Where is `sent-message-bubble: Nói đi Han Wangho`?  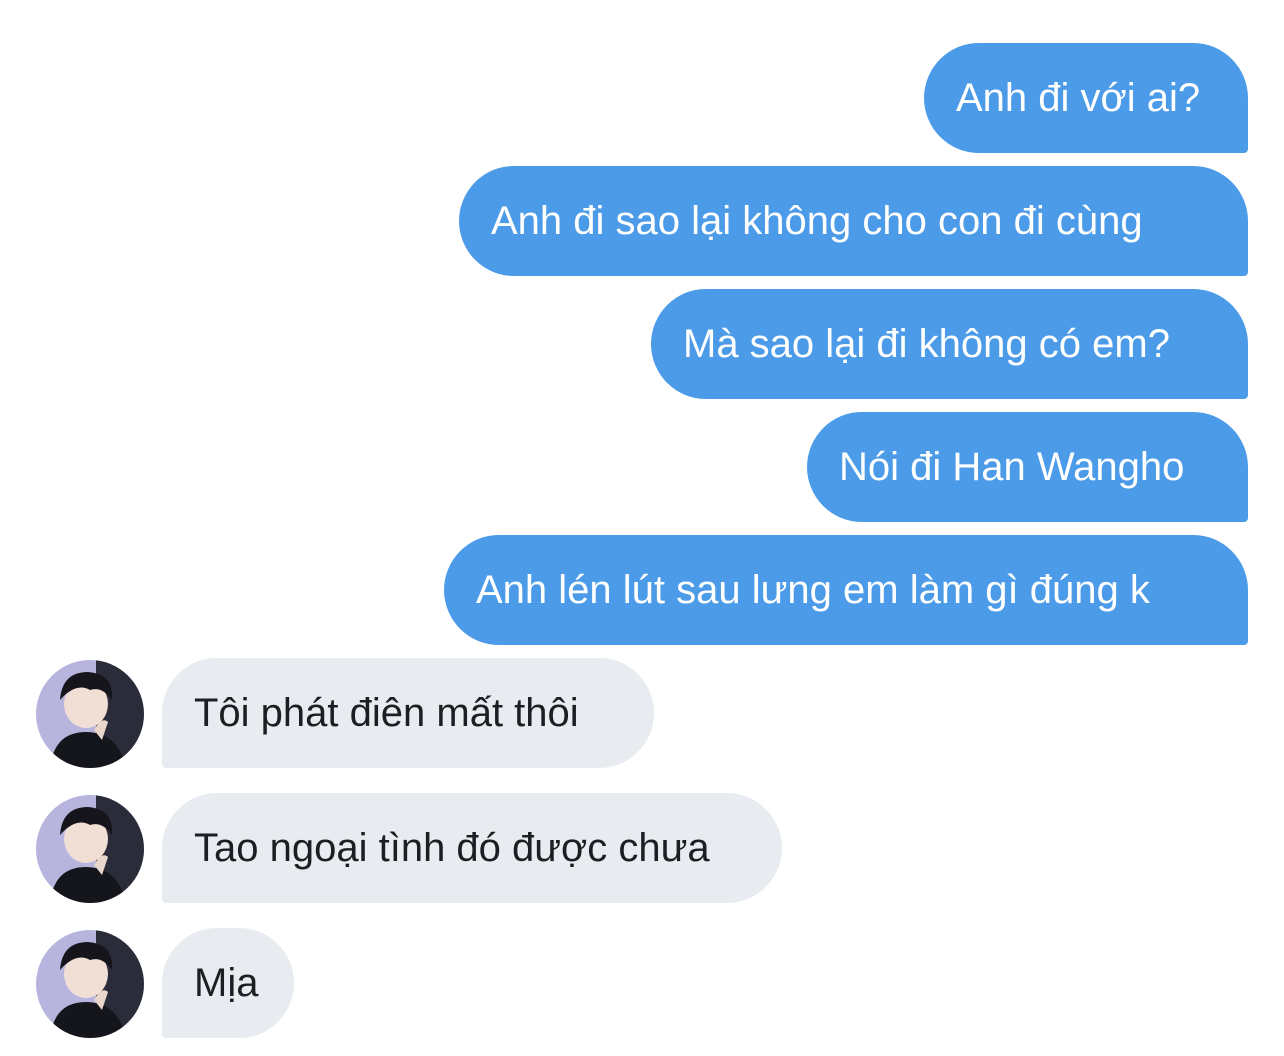
sent-message-bubble: Nói đi Han Wangho is located at coordinates (1027, 467).